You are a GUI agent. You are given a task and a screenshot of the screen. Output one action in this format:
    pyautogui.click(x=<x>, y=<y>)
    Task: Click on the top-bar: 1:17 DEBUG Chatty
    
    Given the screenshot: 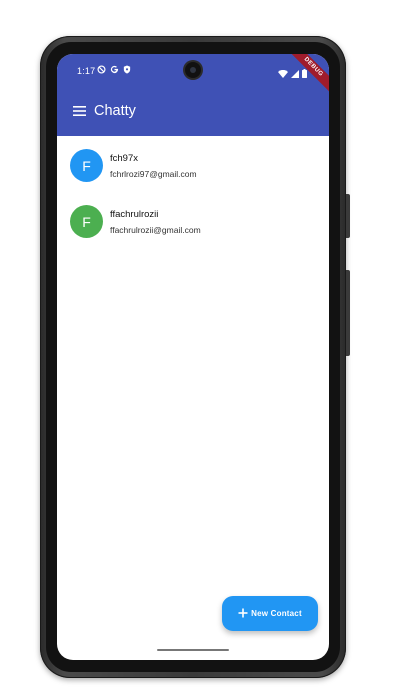 What is the action you would take?
    pyautogui.click(x=193, y=95)
    